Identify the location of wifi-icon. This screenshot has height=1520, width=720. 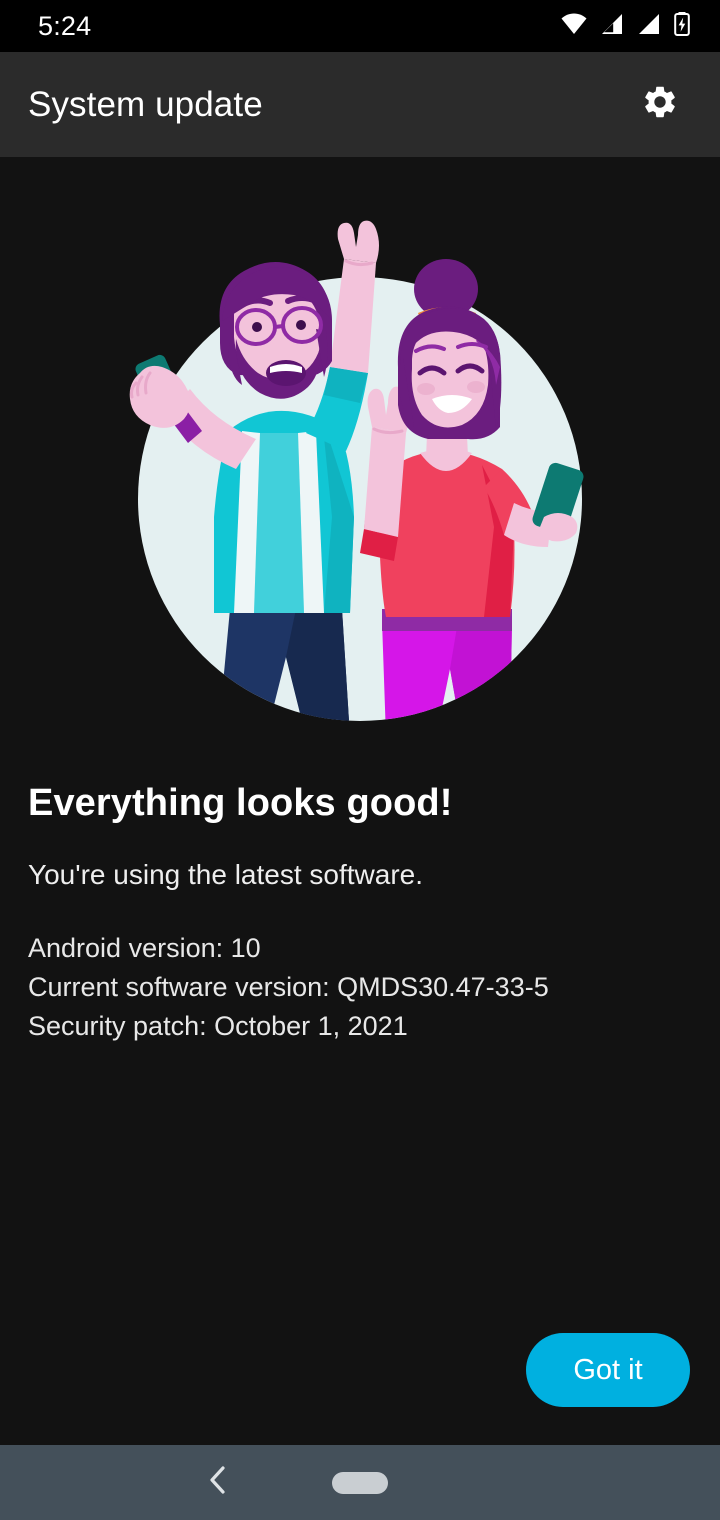
(574, 26).